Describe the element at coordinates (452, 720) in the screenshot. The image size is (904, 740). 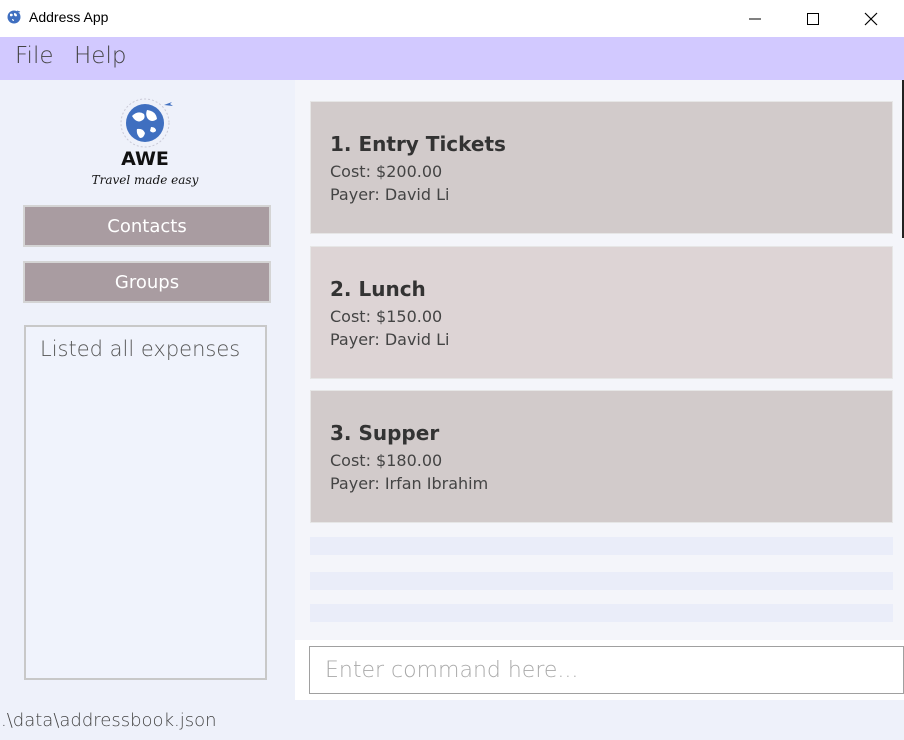
I see `status-bar: .\data\addressbook.json` at that location.